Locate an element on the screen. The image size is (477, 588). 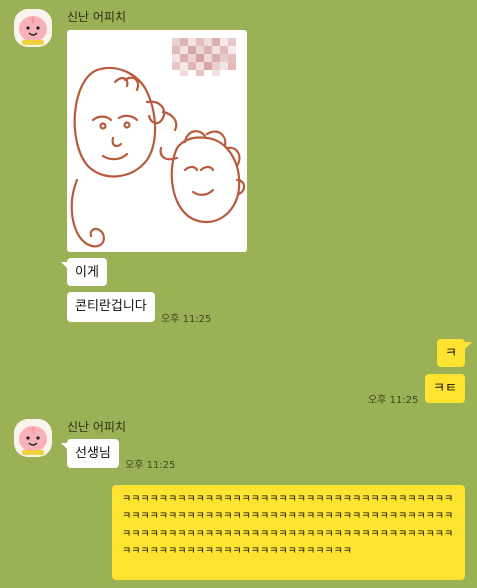
message-bubble: 콘티란겁니다 is located at coordinates (111, 307).